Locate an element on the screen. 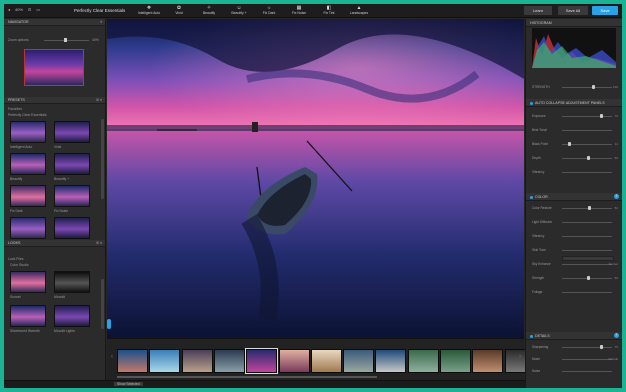 The image size is (626, 392). sky-mode-select is located at coordinates (588, 258).